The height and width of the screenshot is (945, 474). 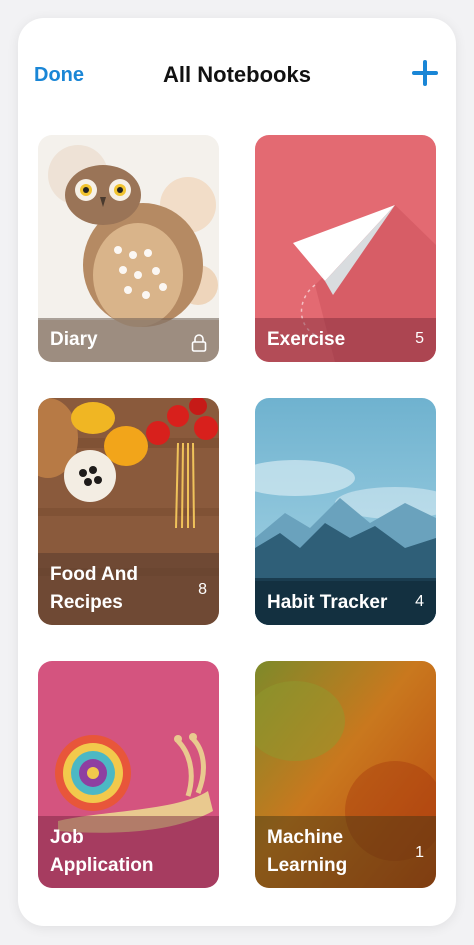 What do you see at coordinates (345, 248) in the screenshot?
I see `notebook-card-exercise: Exercise 5` at bounding box center [345, 248].